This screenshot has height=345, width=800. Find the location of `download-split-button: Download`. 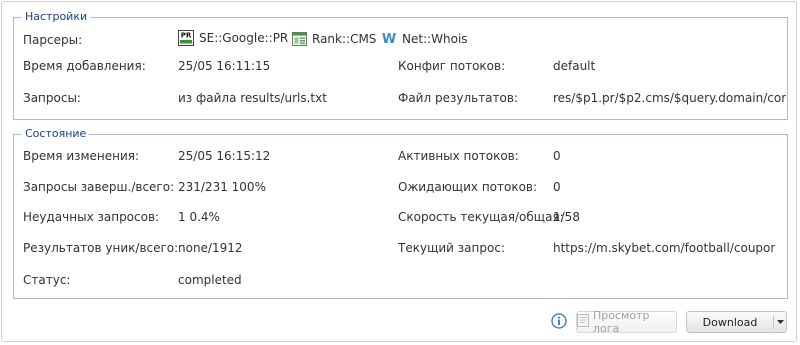

download-split-button: Download is located at coordinates (736, 322).